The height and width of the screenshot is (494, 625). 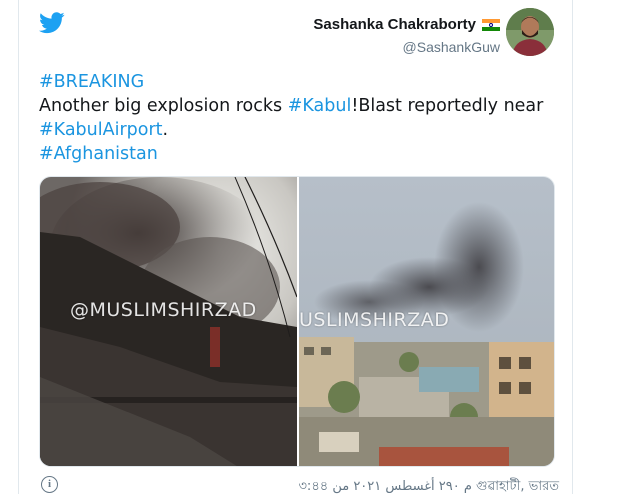 I want to click on avatar-image, so click(x=530, y=32).